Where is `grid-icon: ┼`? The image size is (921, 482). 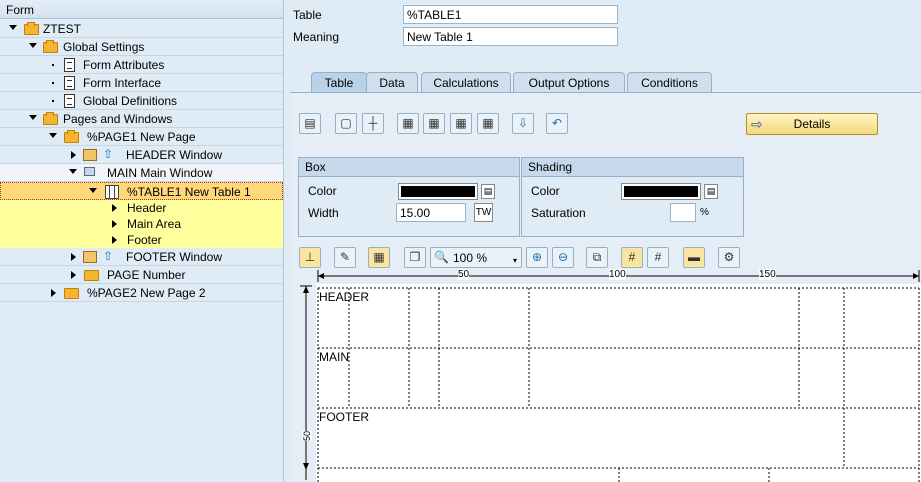
grid-icon: ┼ is located at coordinates (373, 123).